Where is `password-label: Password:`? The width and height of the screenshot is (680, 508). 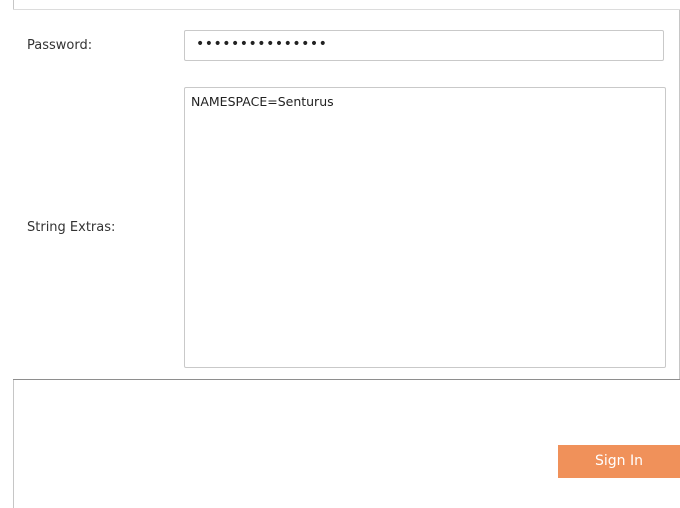 password-label: Password: is located at coordinates (60, 45).